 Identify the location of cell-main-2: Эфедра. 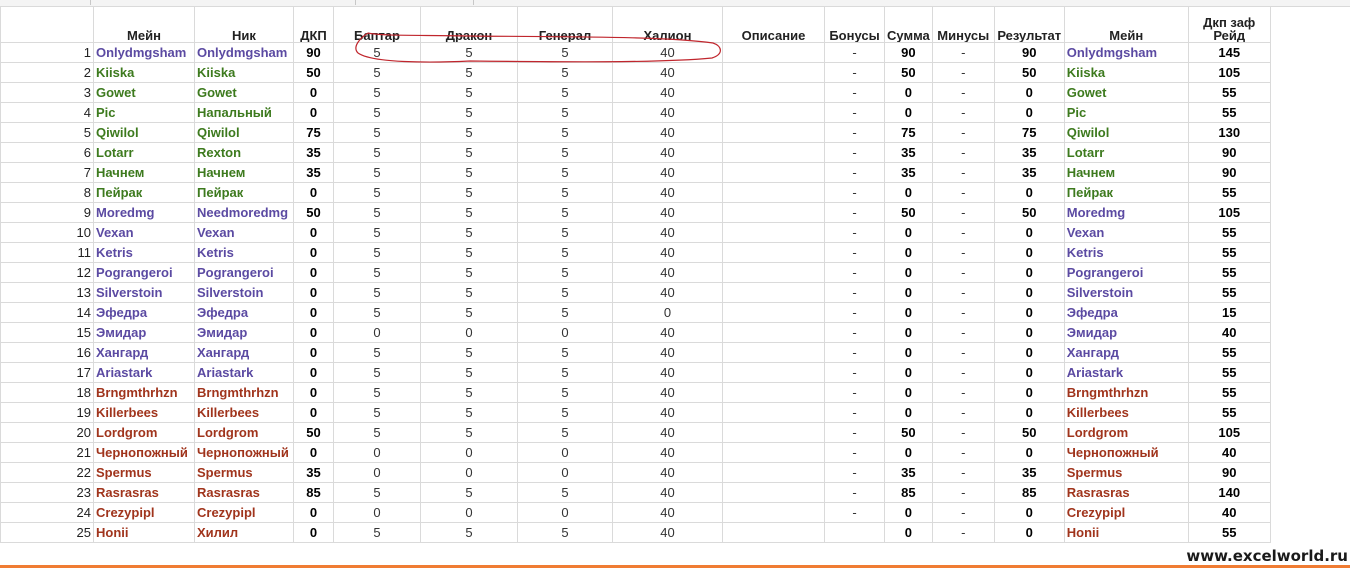
(1126, 312).